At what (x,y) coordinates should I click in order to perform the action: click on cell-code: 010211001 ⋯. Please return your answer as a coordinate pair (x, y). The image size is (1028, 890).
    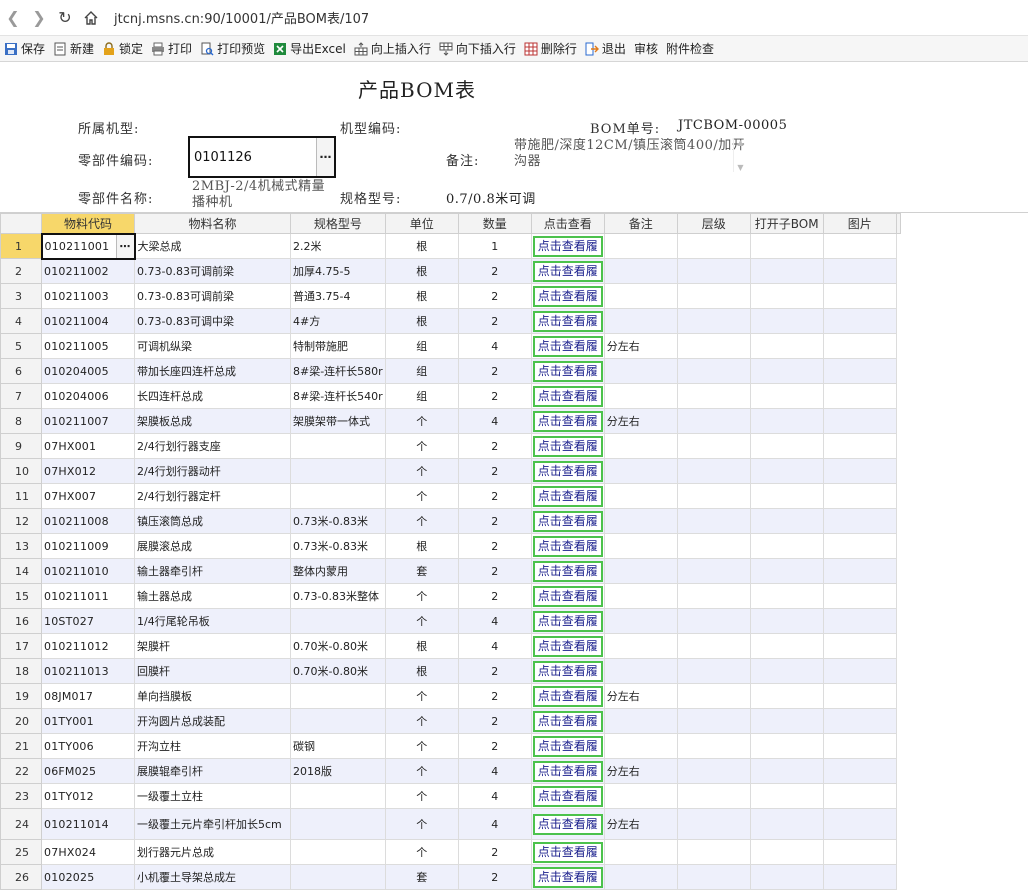
    Looking at the image, I should click on (88, 246).